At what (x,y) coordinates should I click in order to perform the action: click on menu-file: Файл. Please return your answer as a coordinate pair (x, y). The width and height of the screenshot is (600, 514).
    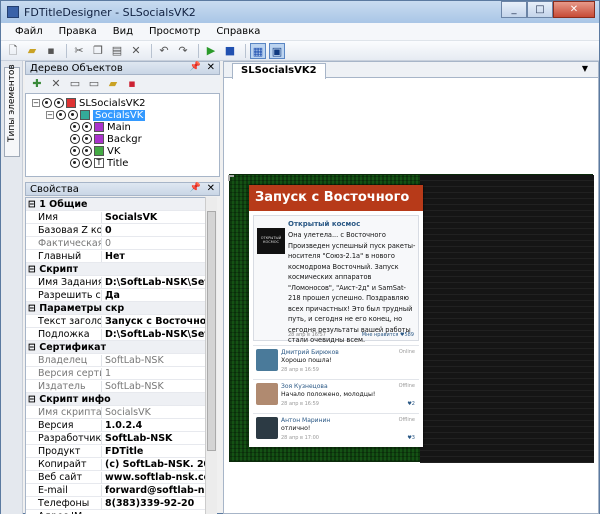
    Looking at the image, I should click on (29, 31).